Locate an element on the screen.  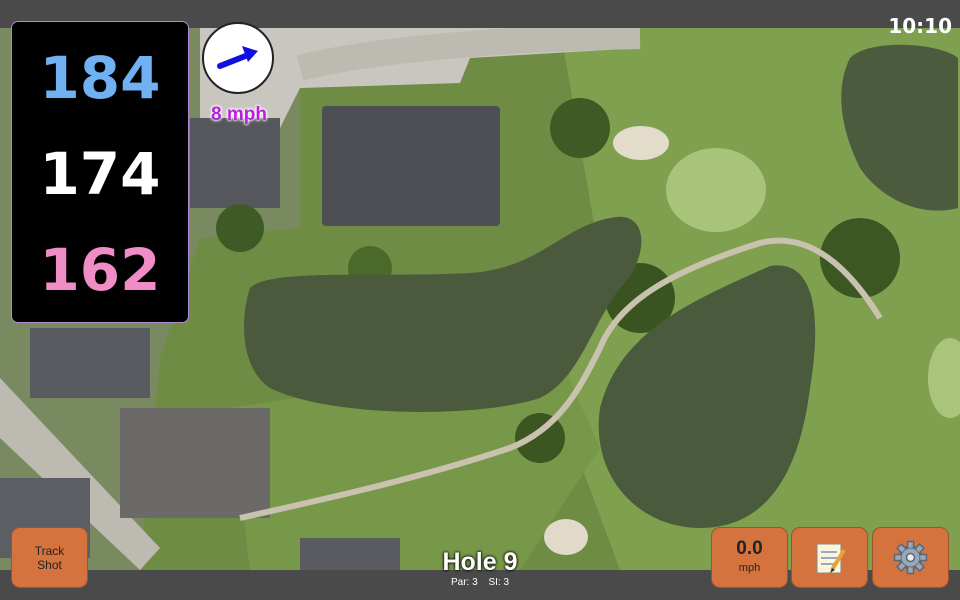
track-shot-button: Track Shot is located at coordinates (49, 557).